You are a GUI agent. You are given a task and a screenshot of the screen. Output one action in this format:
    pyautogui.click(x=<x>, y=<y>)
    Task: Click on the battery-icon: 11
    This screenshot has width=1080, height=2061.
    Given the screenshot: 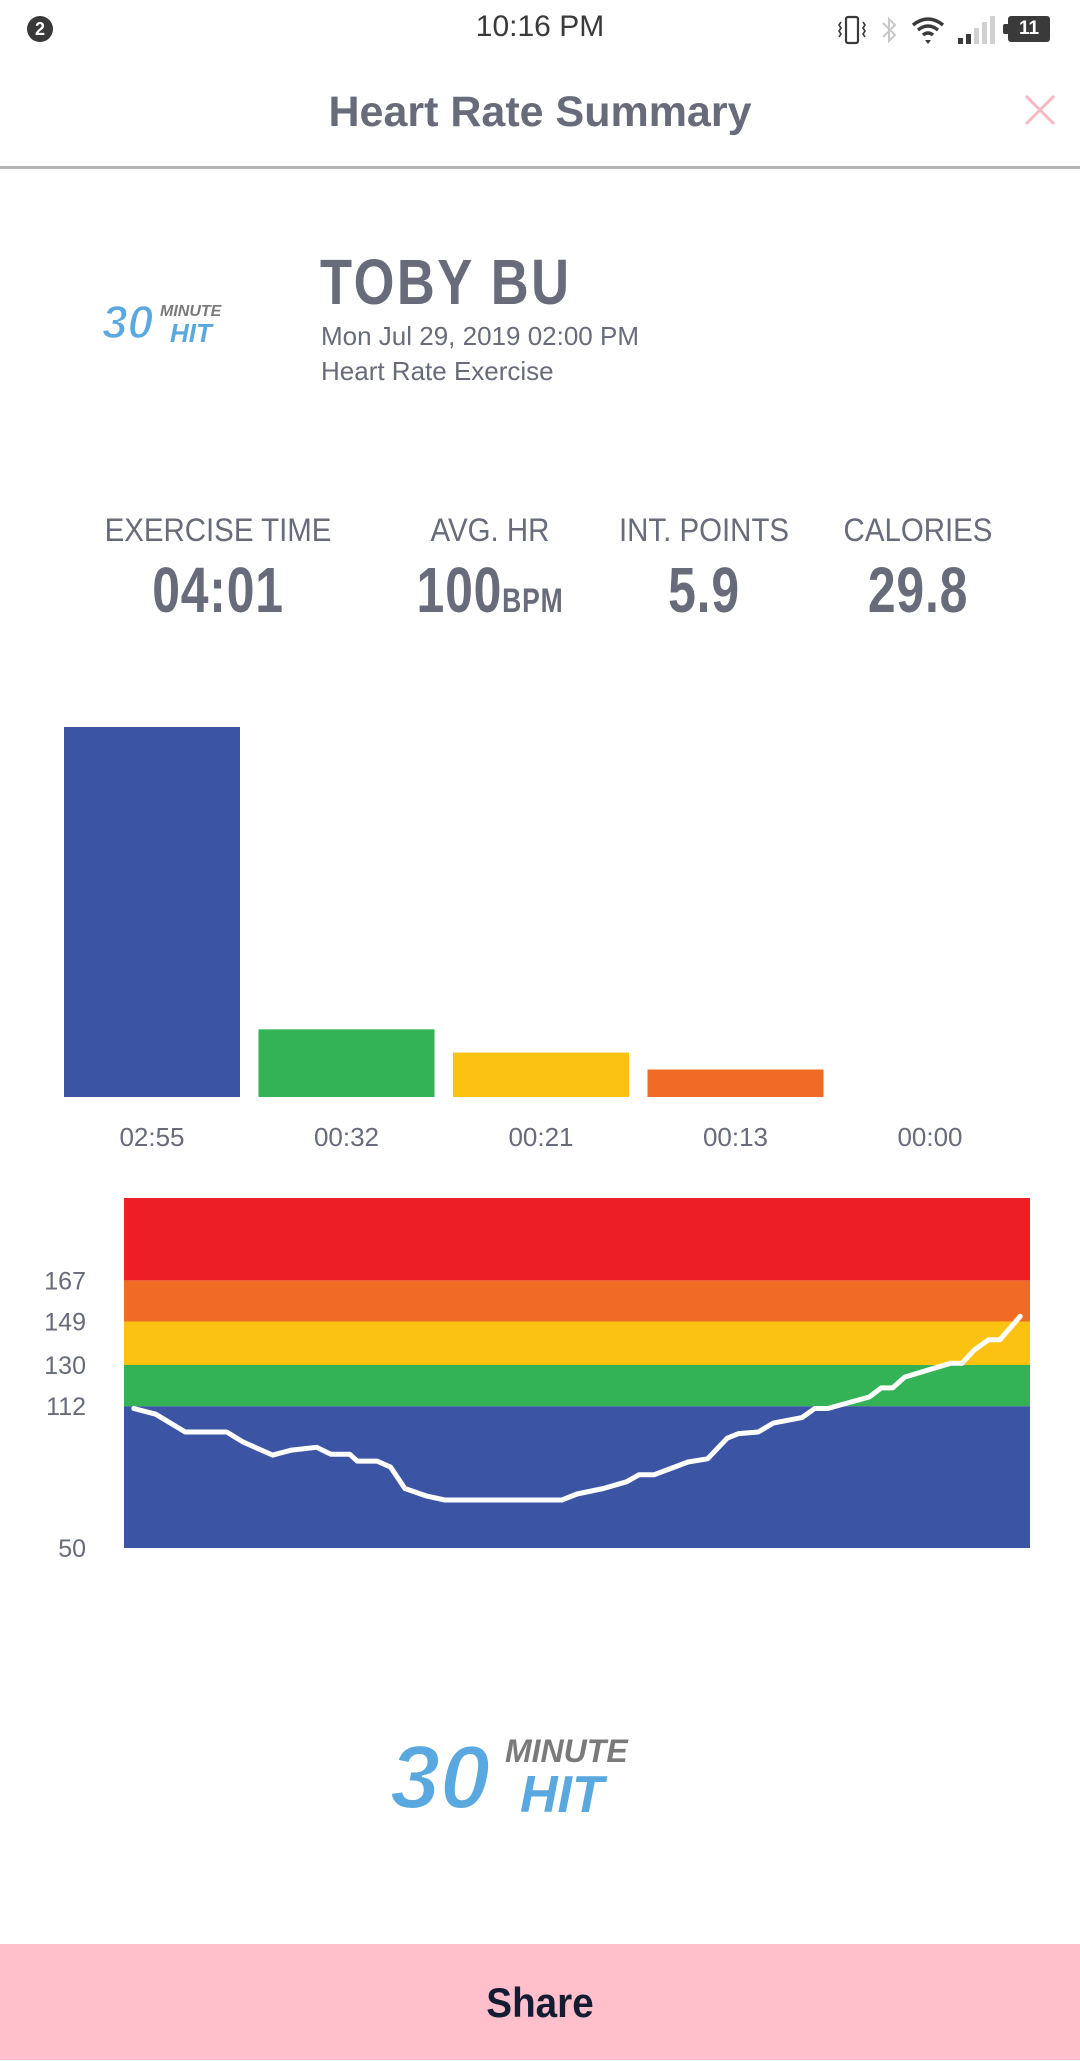 What is the action you would take?
    pyautogui.click(x=1026, y=29)
    